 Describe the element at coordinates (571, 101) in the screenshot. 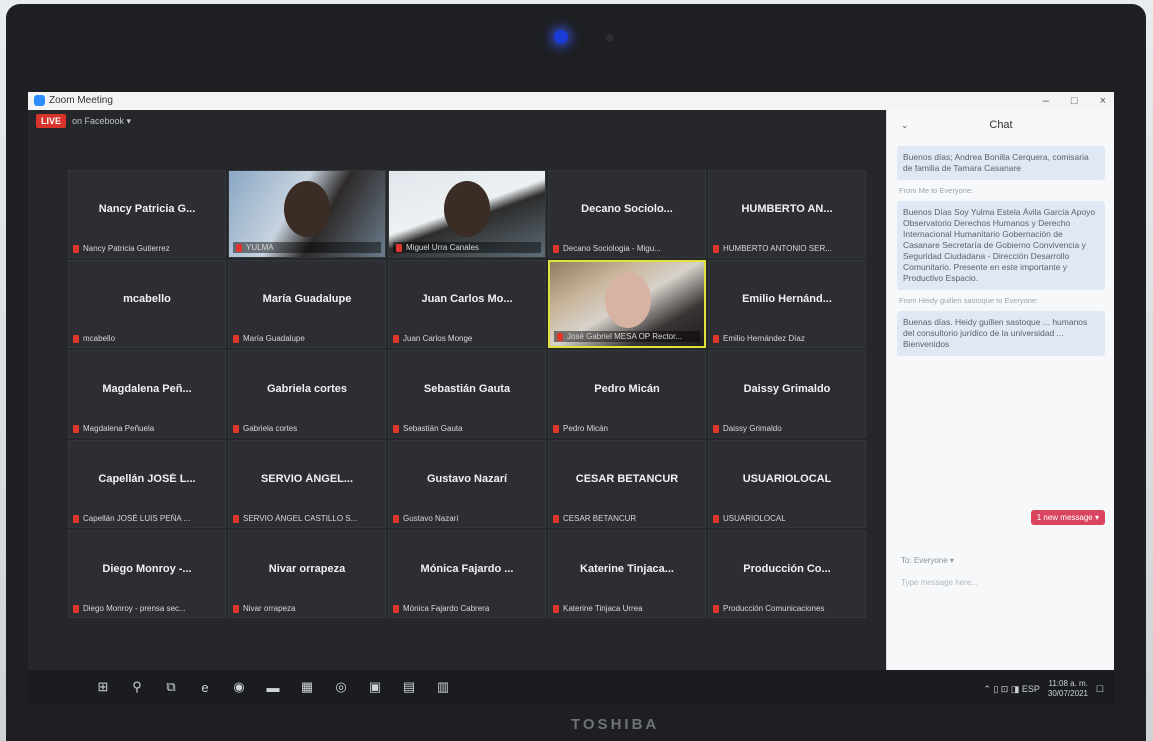

I see `window-title-bar: Zoom Meeting – □ ×` at that location.